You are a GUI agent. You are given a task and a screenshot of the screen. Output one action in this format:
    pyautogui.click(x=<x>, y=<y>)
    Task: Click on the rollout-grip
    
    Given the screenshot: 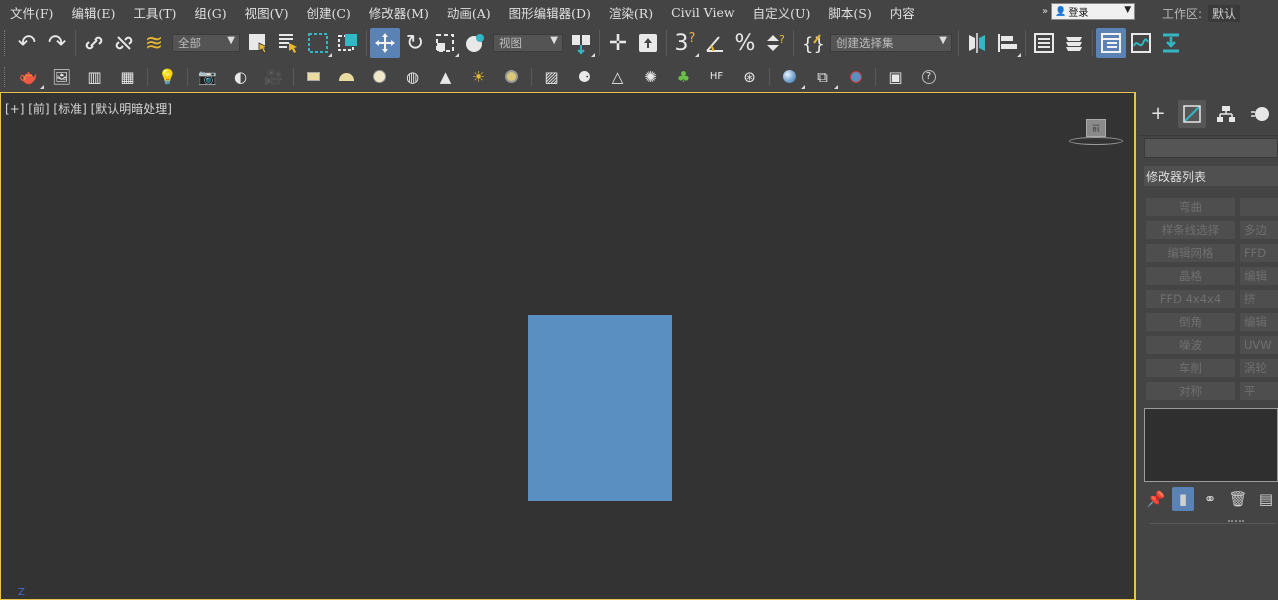 What is the action you would take?
    pyautogui.click(x=1236, y=522)
    